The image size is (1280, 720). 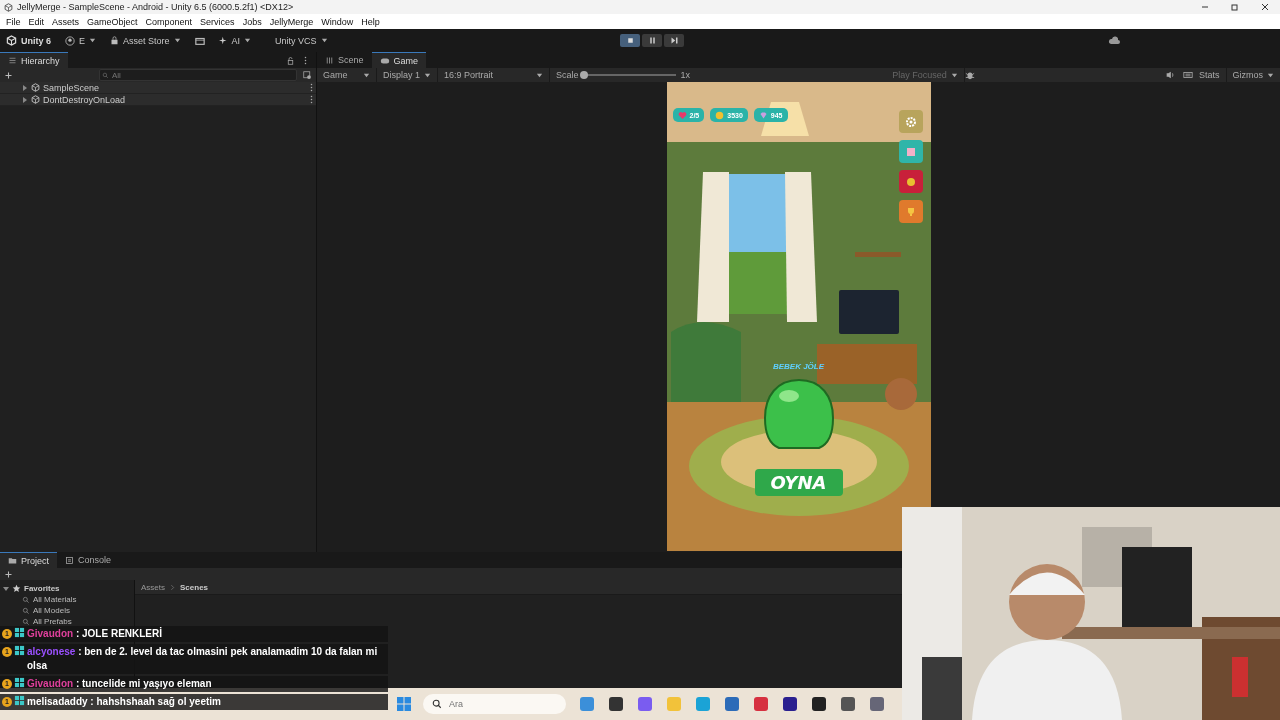 I want to click on pause-icon, so click(x=652, y=40).